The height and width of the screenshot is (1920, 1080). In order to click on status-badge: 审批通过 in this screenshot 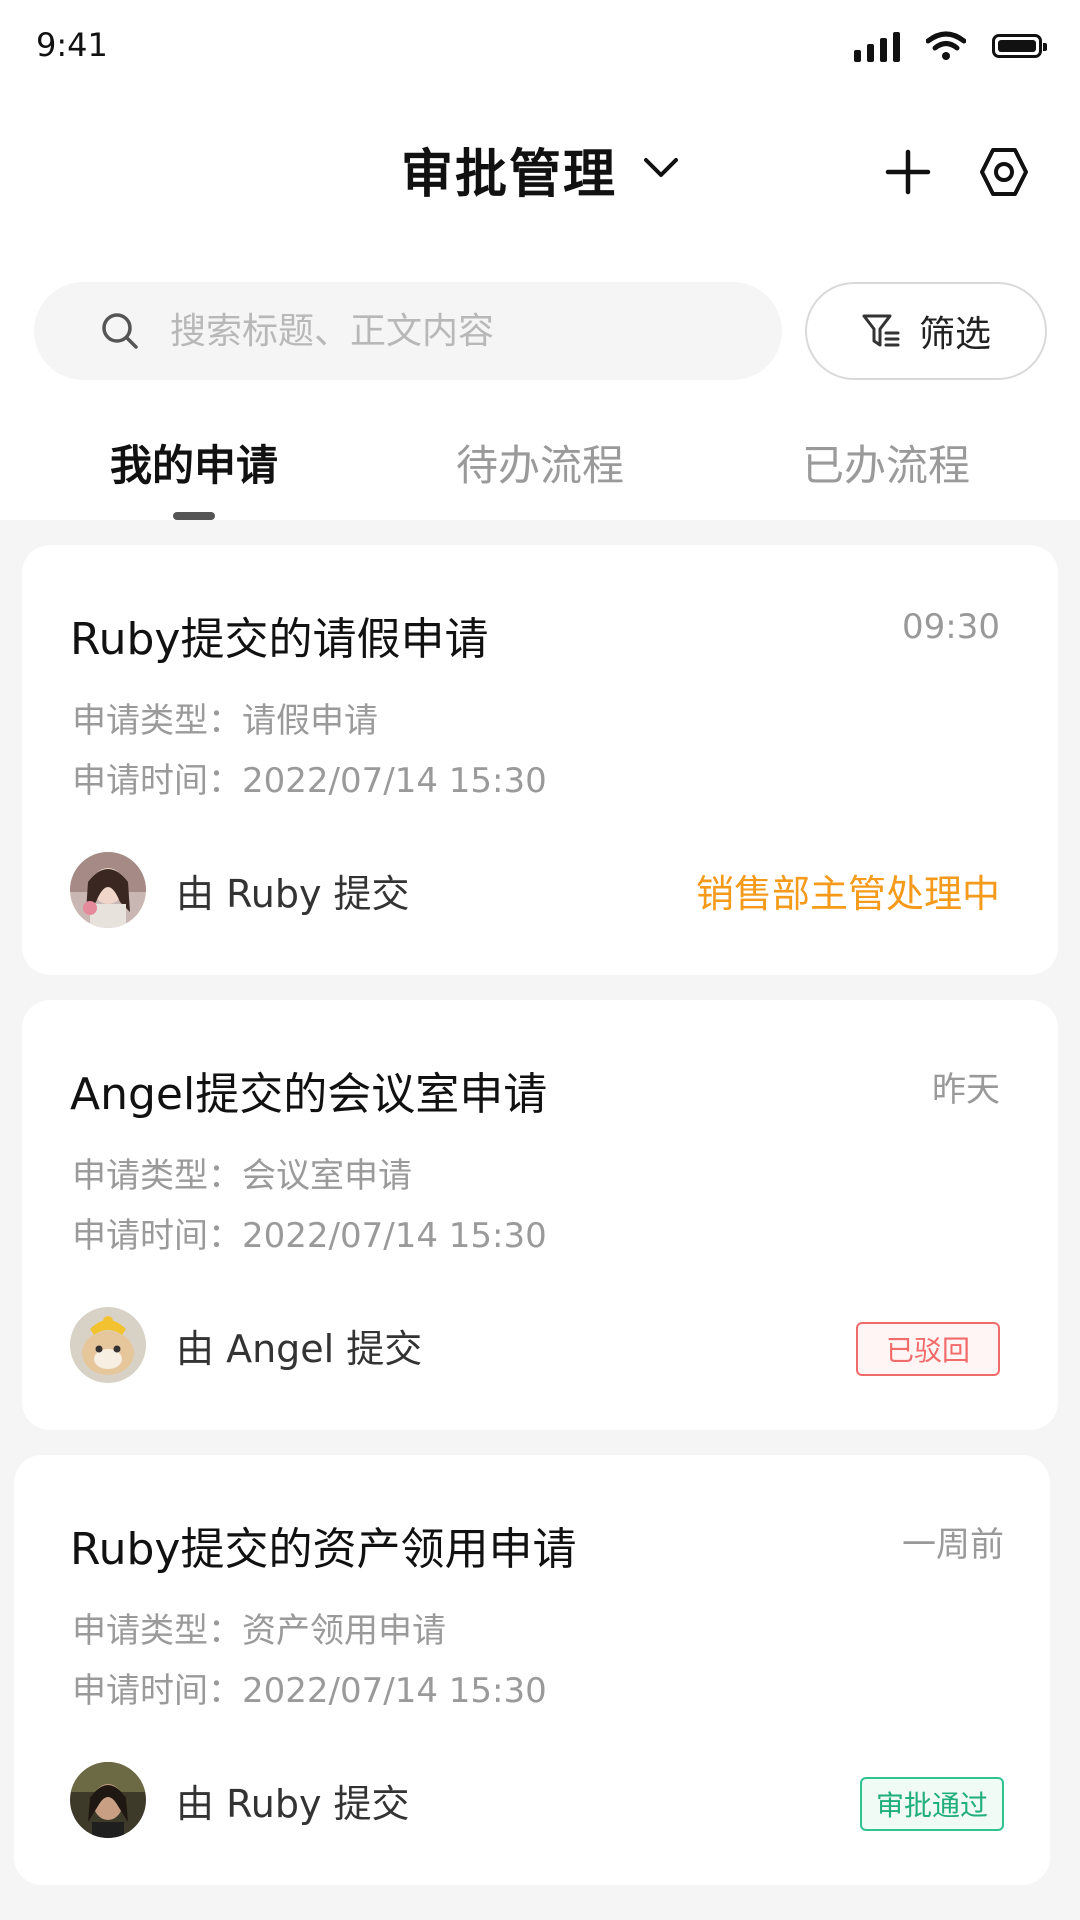, I will do `click(931, 1804)`.